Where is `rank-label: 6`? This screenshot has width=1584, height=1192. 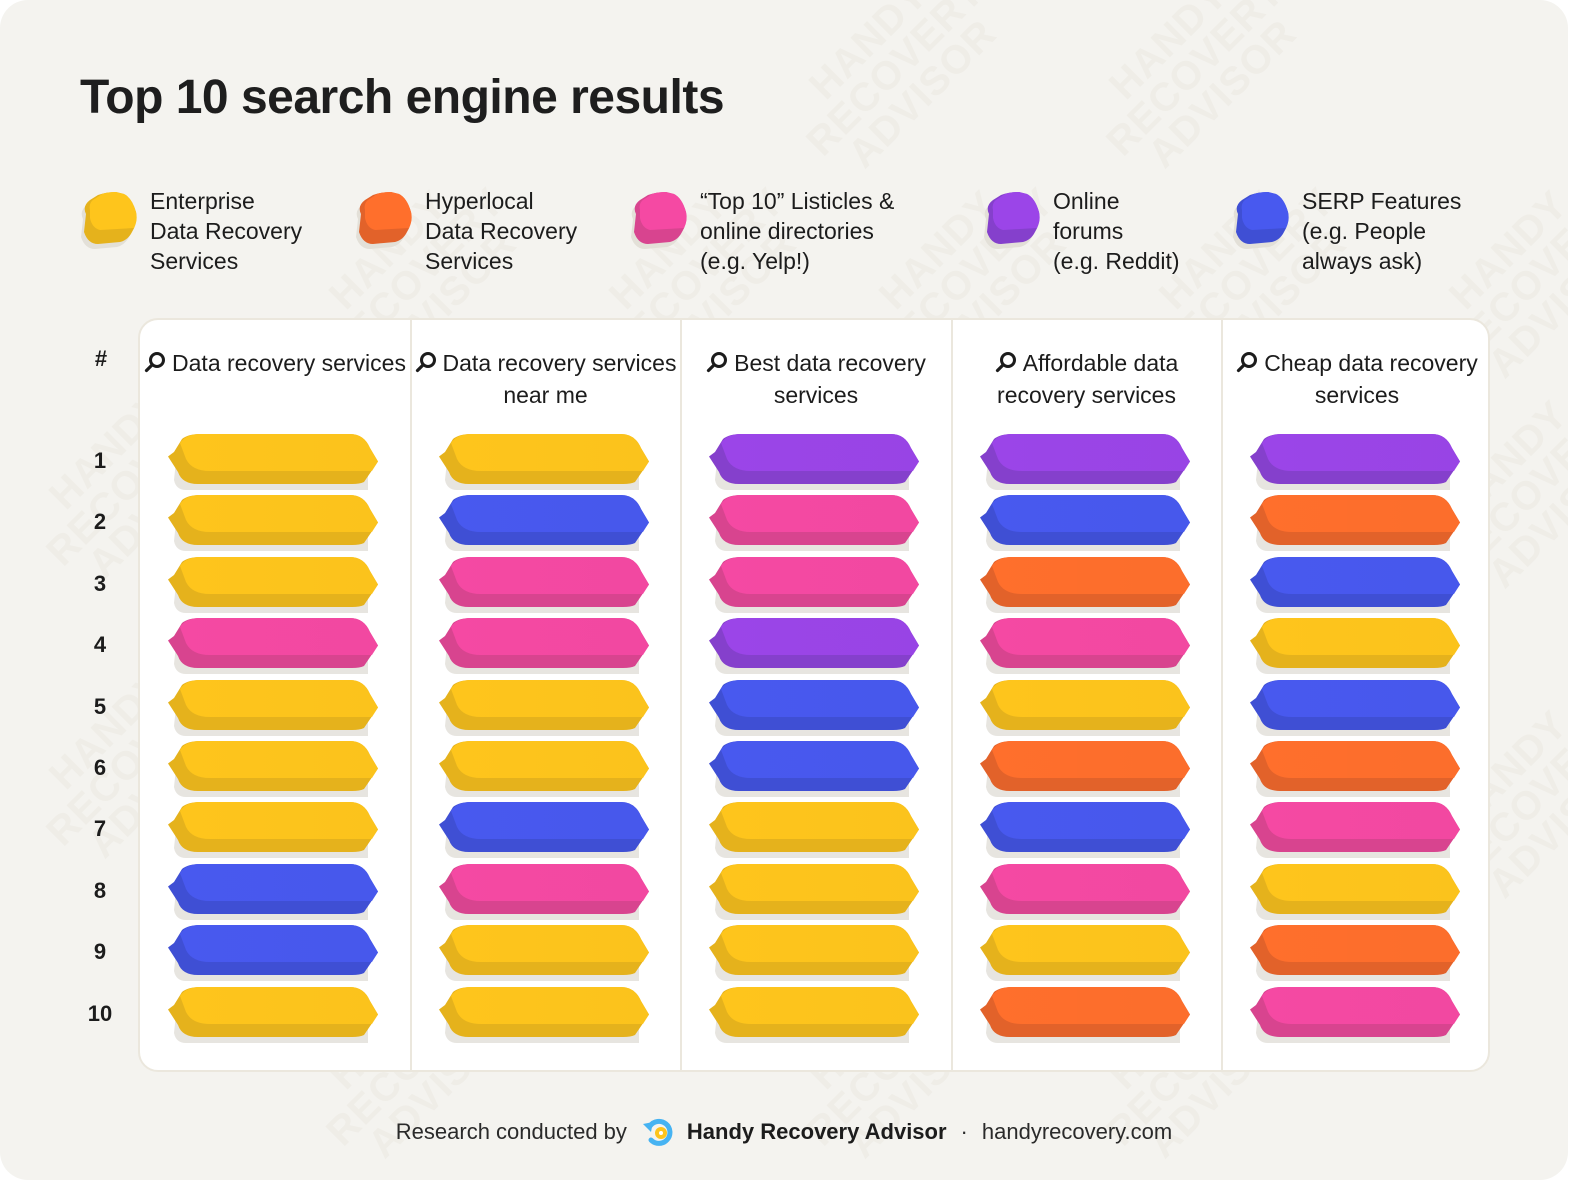
rank-label: 6 is located at coordinates (100, 767).